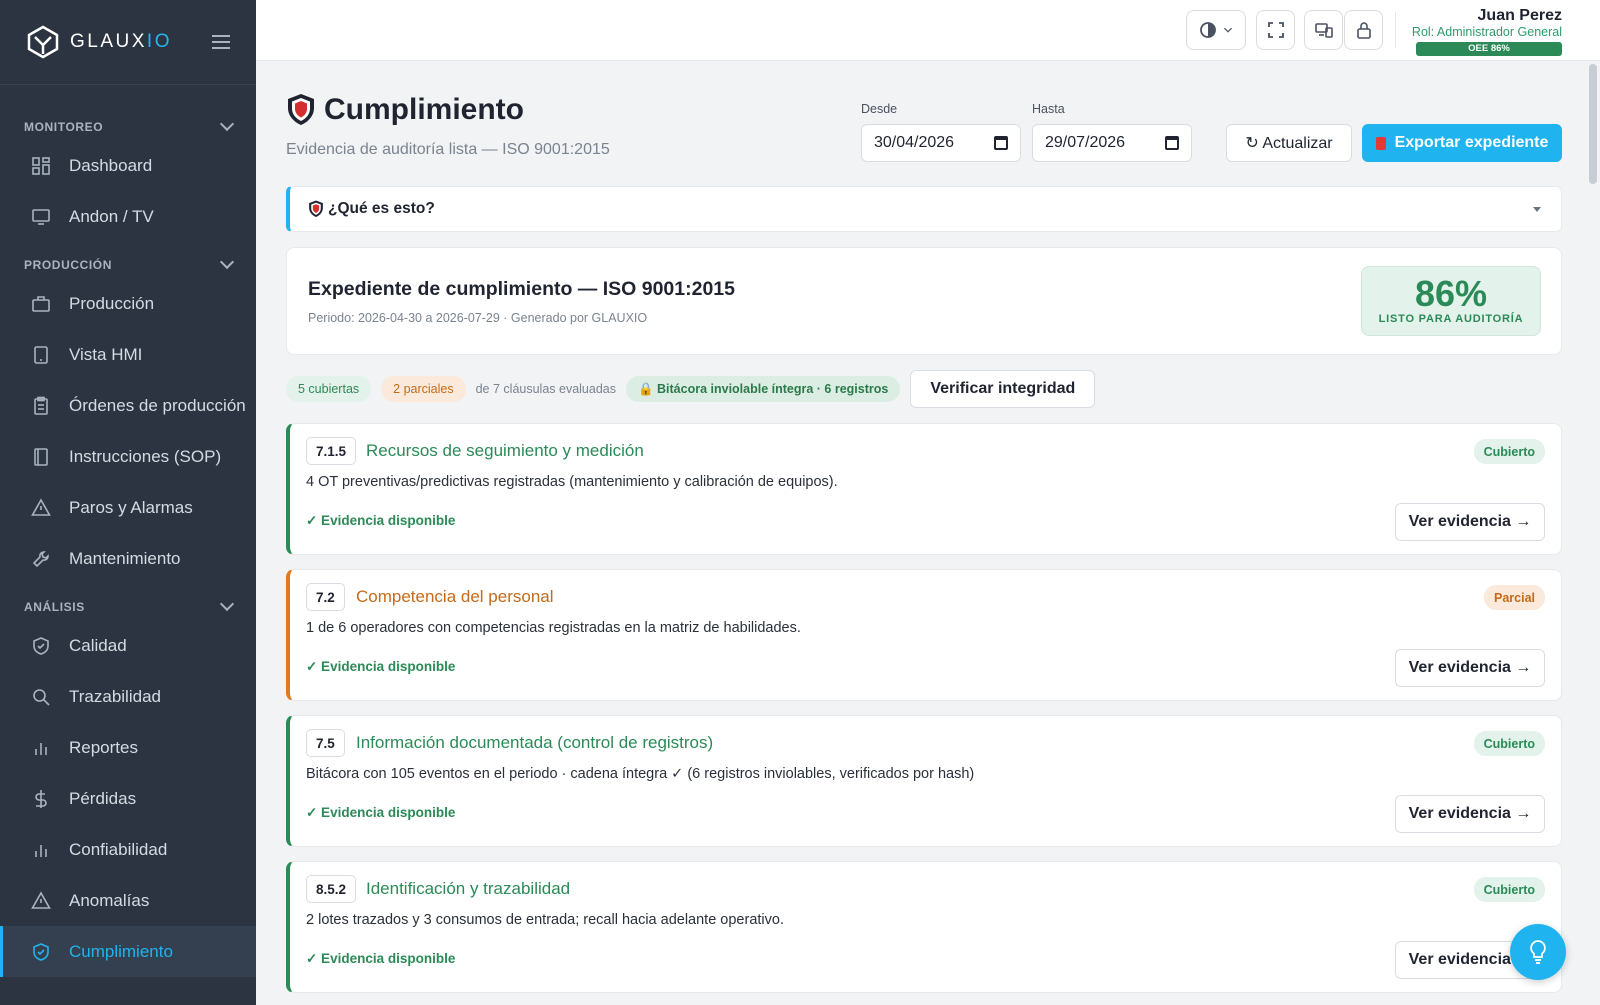 This screenshot has width=1600, height=1005. What do you see at coordinates (1289, 143) in the screenshot?
I see `refresh-button: ↻ Actualizar` at bounding box center [1289, 143].